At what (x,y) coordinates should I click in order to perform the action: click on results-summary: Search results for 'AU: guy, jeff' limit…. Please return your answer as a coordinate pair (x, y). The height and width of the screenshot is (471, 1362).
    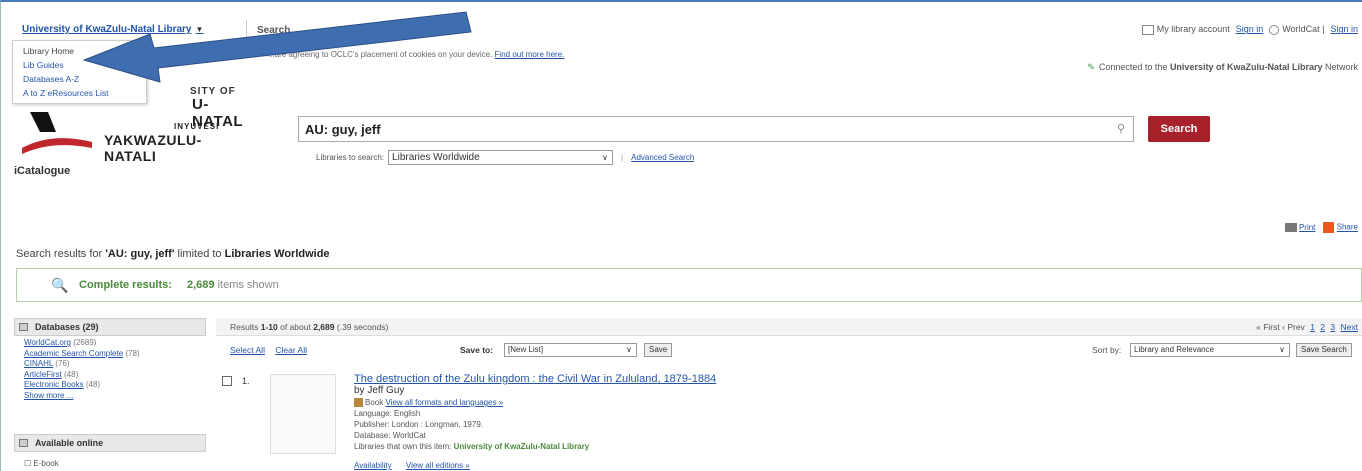
    Looking at the image, I should click on (173, 254).